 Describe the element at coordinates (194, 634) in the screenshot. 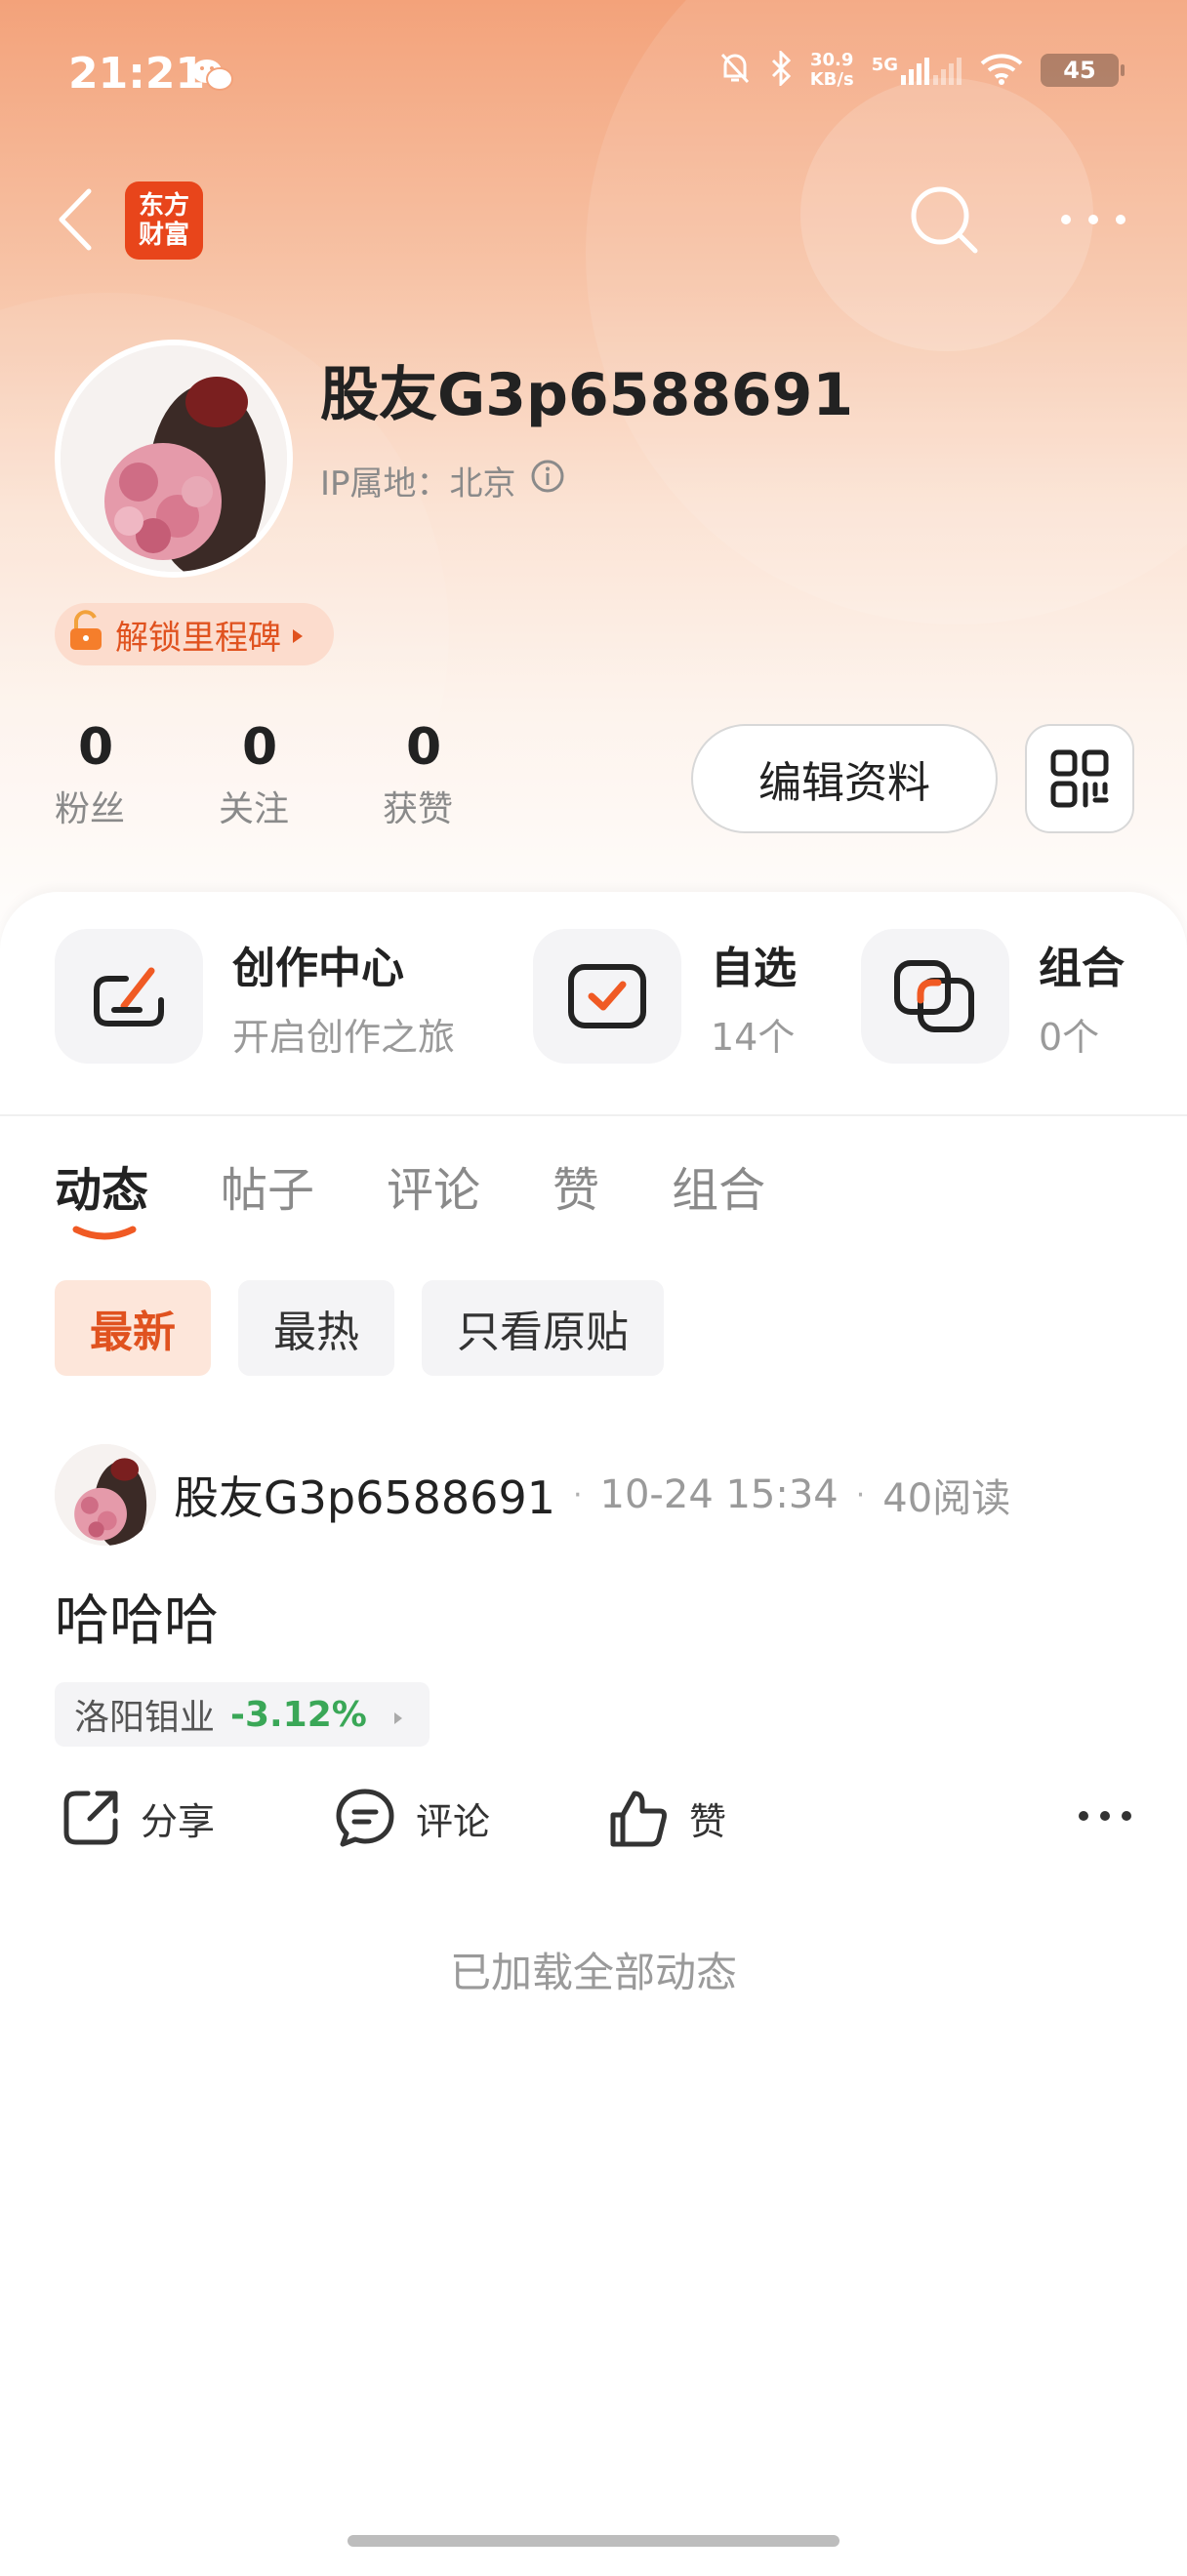

I see `milestone-badge: 解锁里程碑` at that location.